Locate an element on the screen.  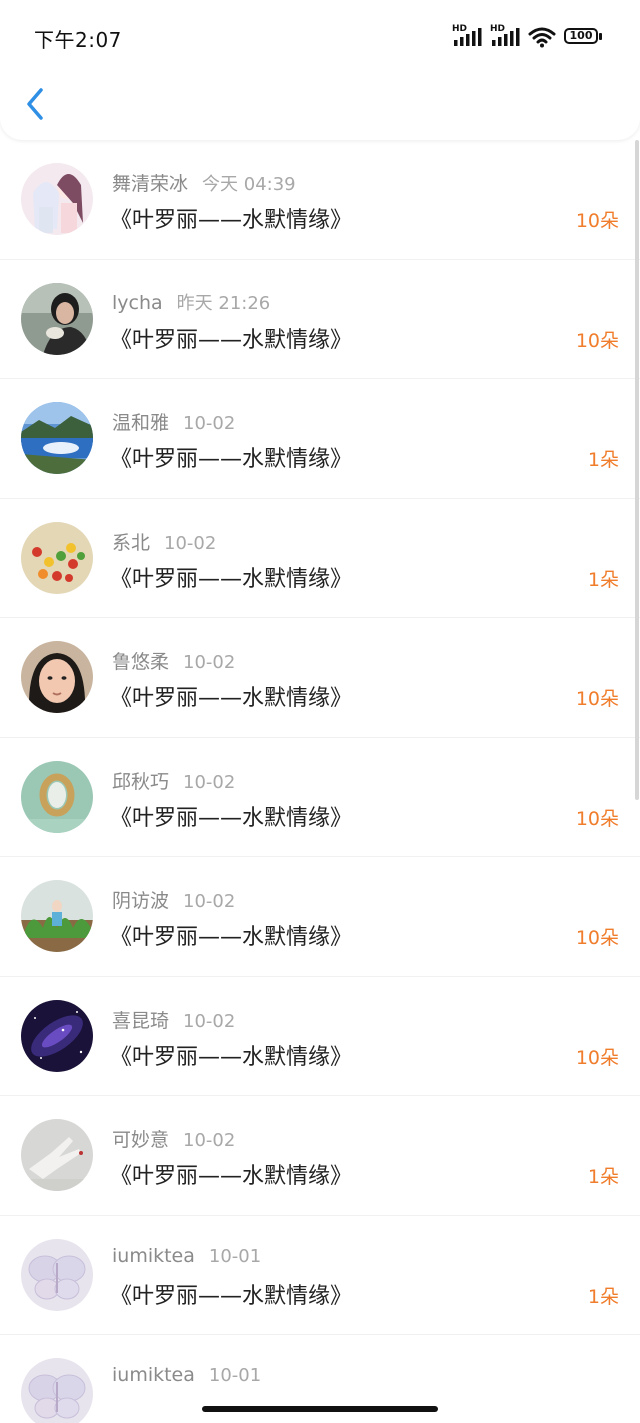
status-time: 下午2:07 is located at coordinates (78, 40).